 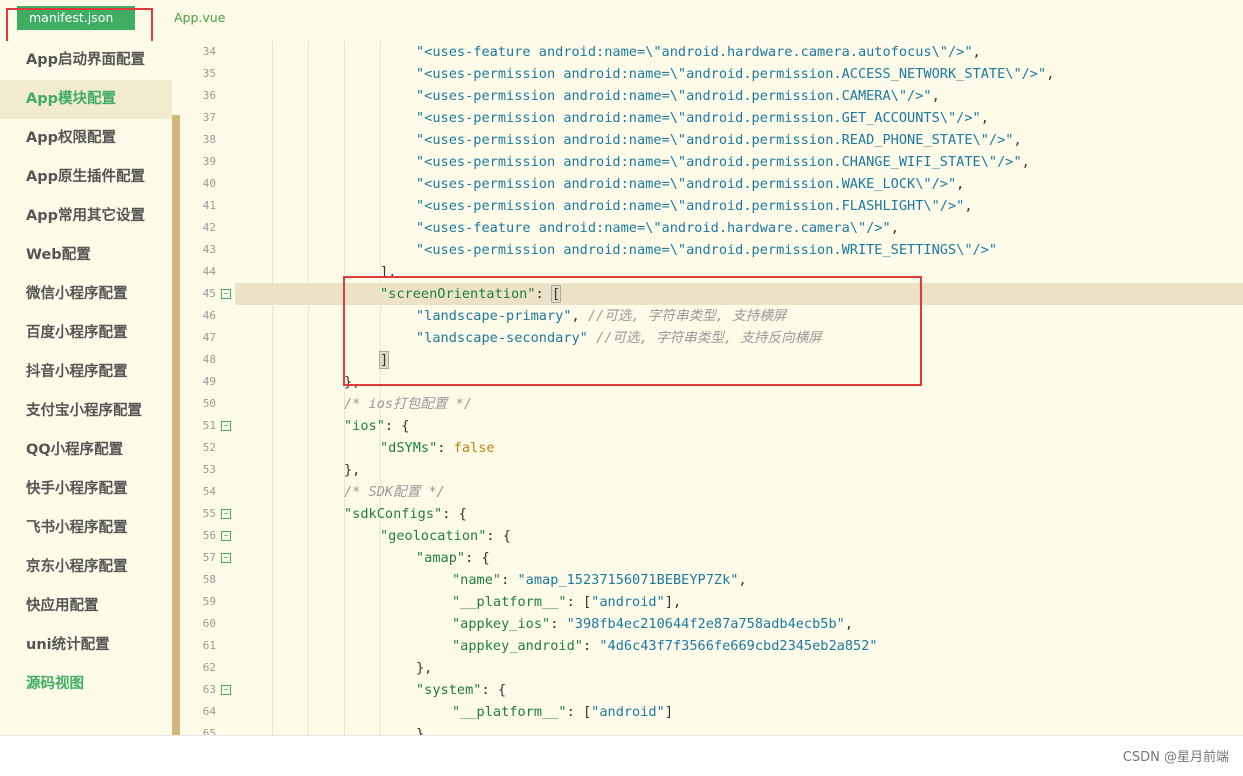 What do you see at coordinates (477, 580) in the screenshot?
I see `code-token: "name"` at bounding box center [477, 580].